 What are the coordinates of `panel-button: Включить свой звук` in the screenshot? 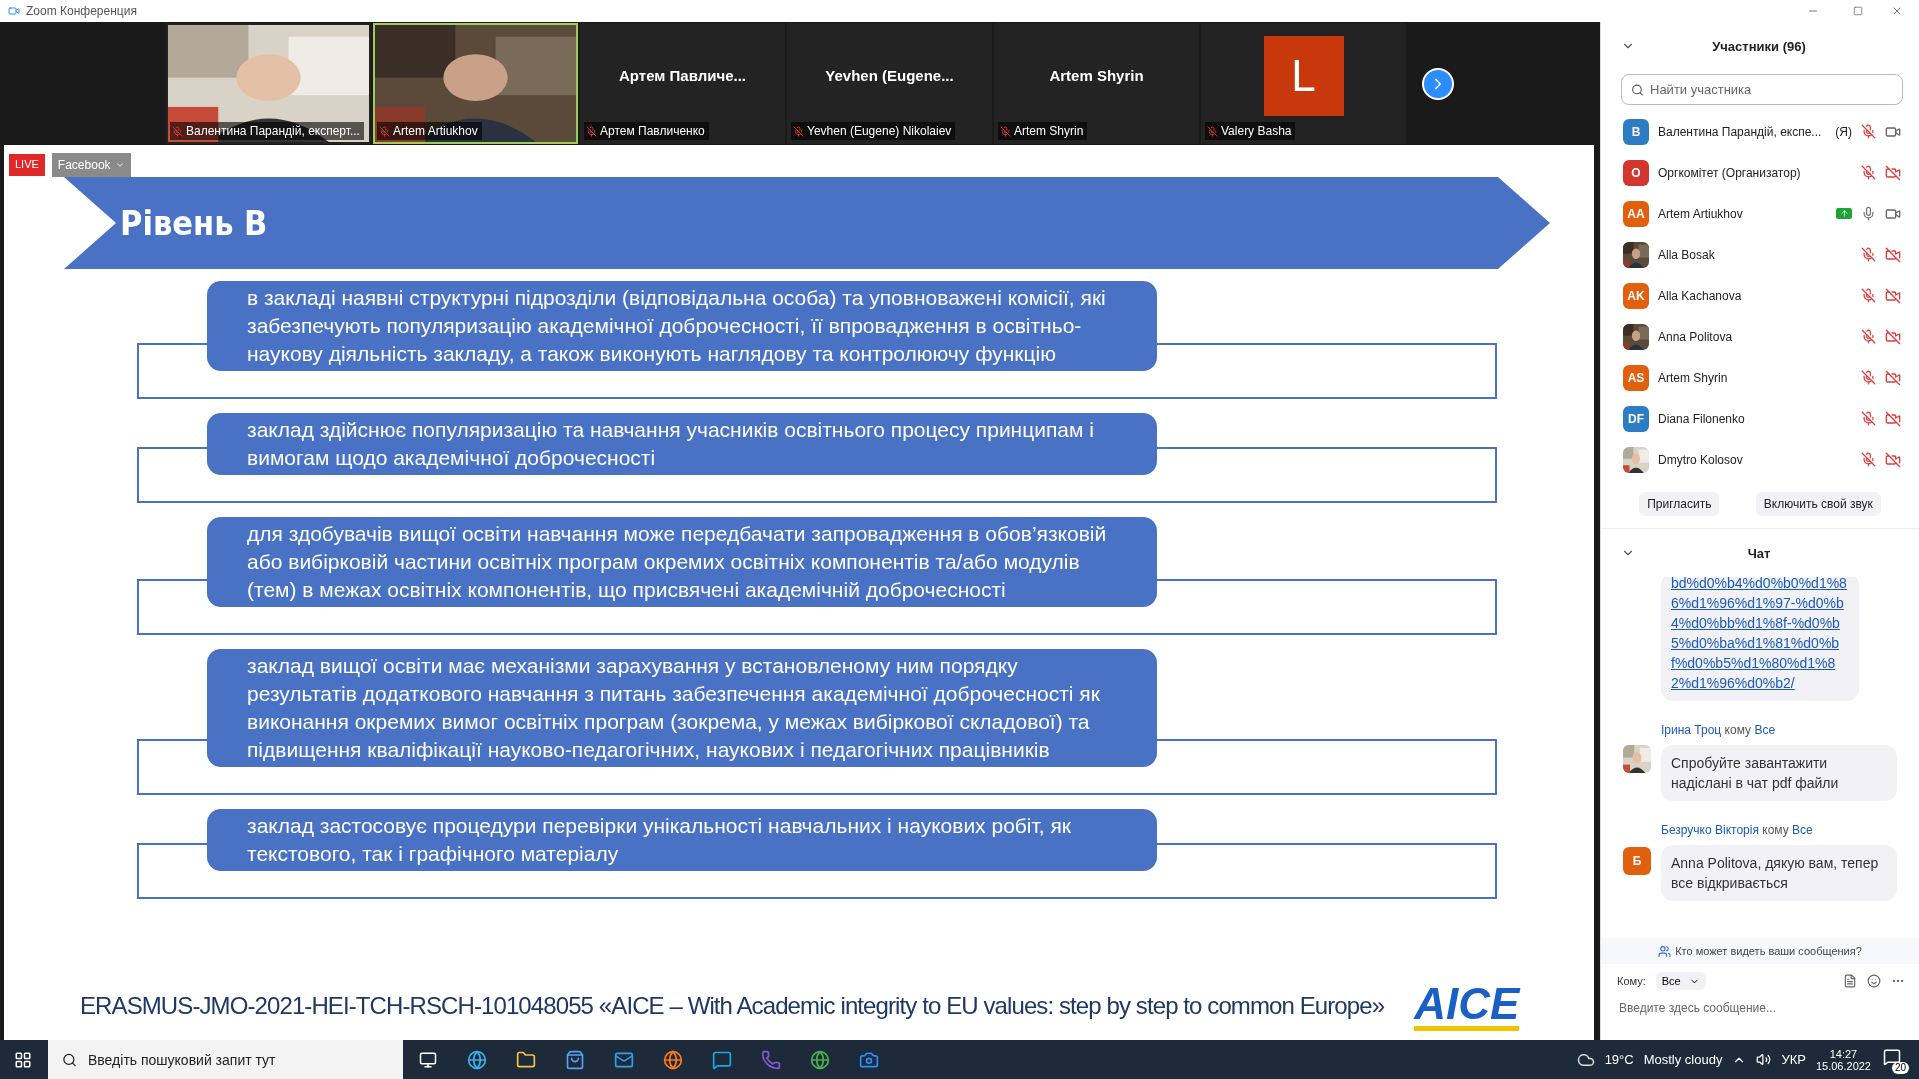 It's located at (1818, 504).